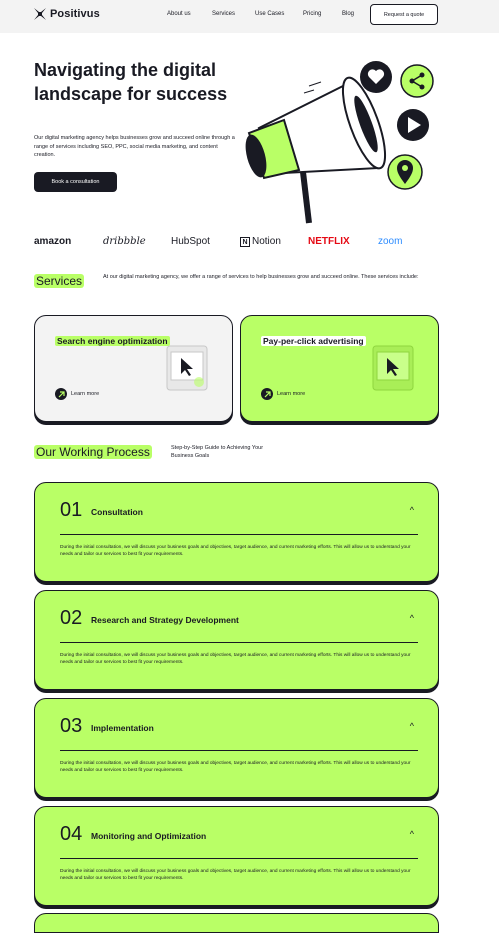 This screenshot has height=933, width=499. What do you see at coordinates (133, 368) in the screenshot?
I see `service-card-seo: Search engine optimization Learn more` at bounding box center [133, 368].